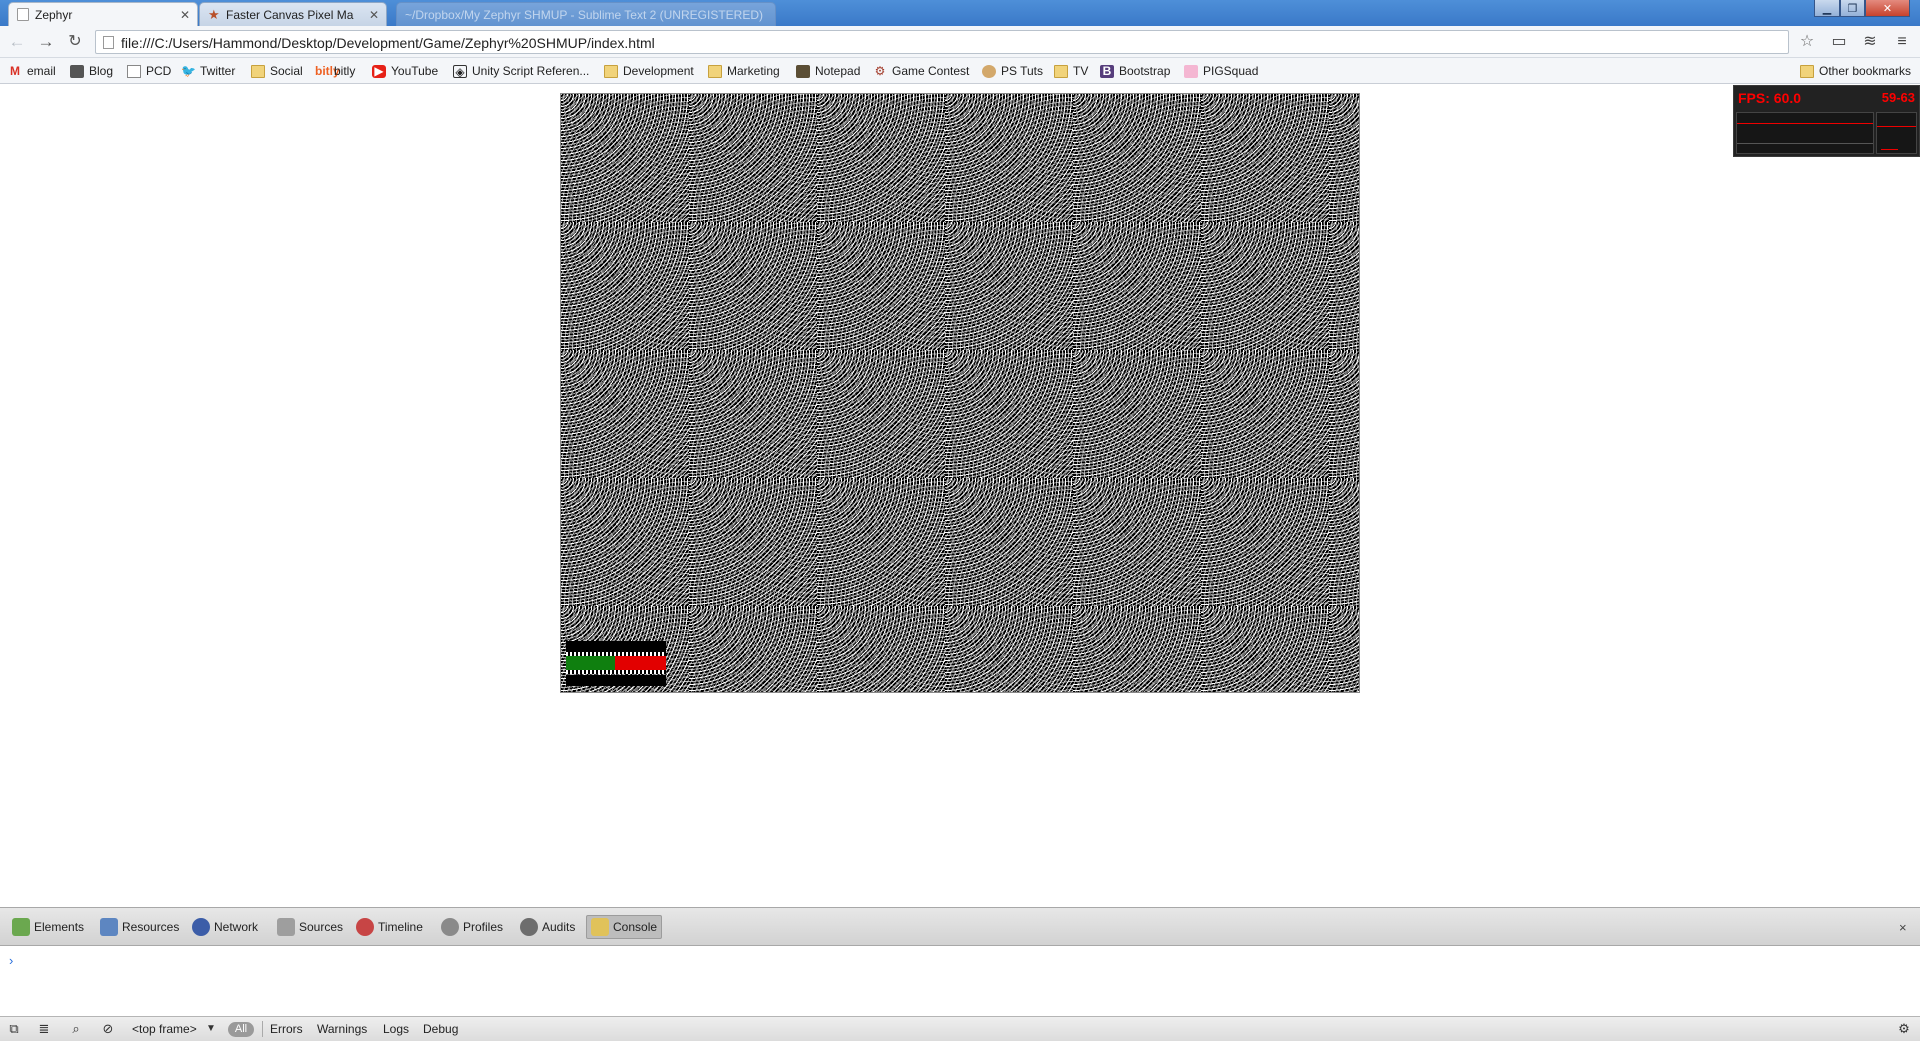  What do you see at coordinates (624, 927) in the screenshot?
I see `devtools-tab-console: Console` at bounding box center [624, 927].